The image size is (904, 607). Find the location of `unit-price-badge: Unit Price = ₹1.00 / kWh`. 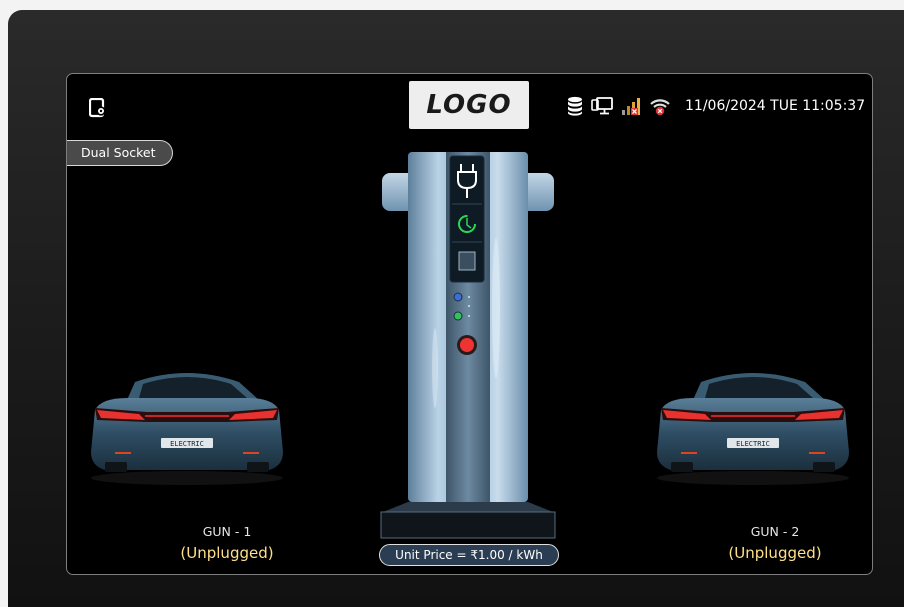

unit-price-badge: Unit Price = ₹1.00 / kWh is located at coordinates (469, 555).